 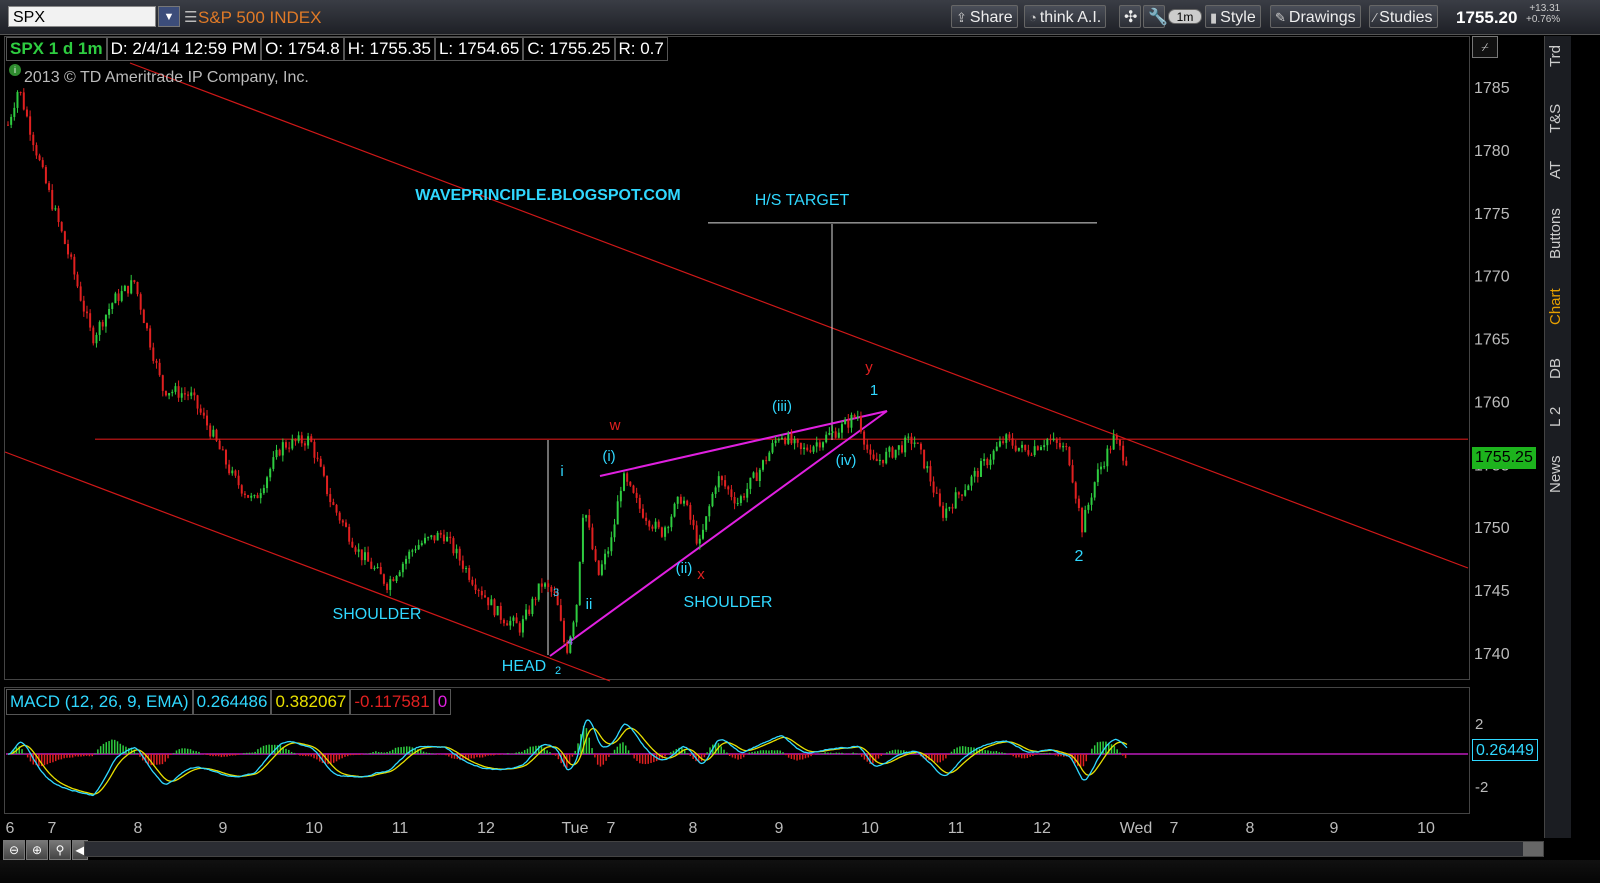 I want to click on chart-annotation: (ii), so click(x=684, y=568).